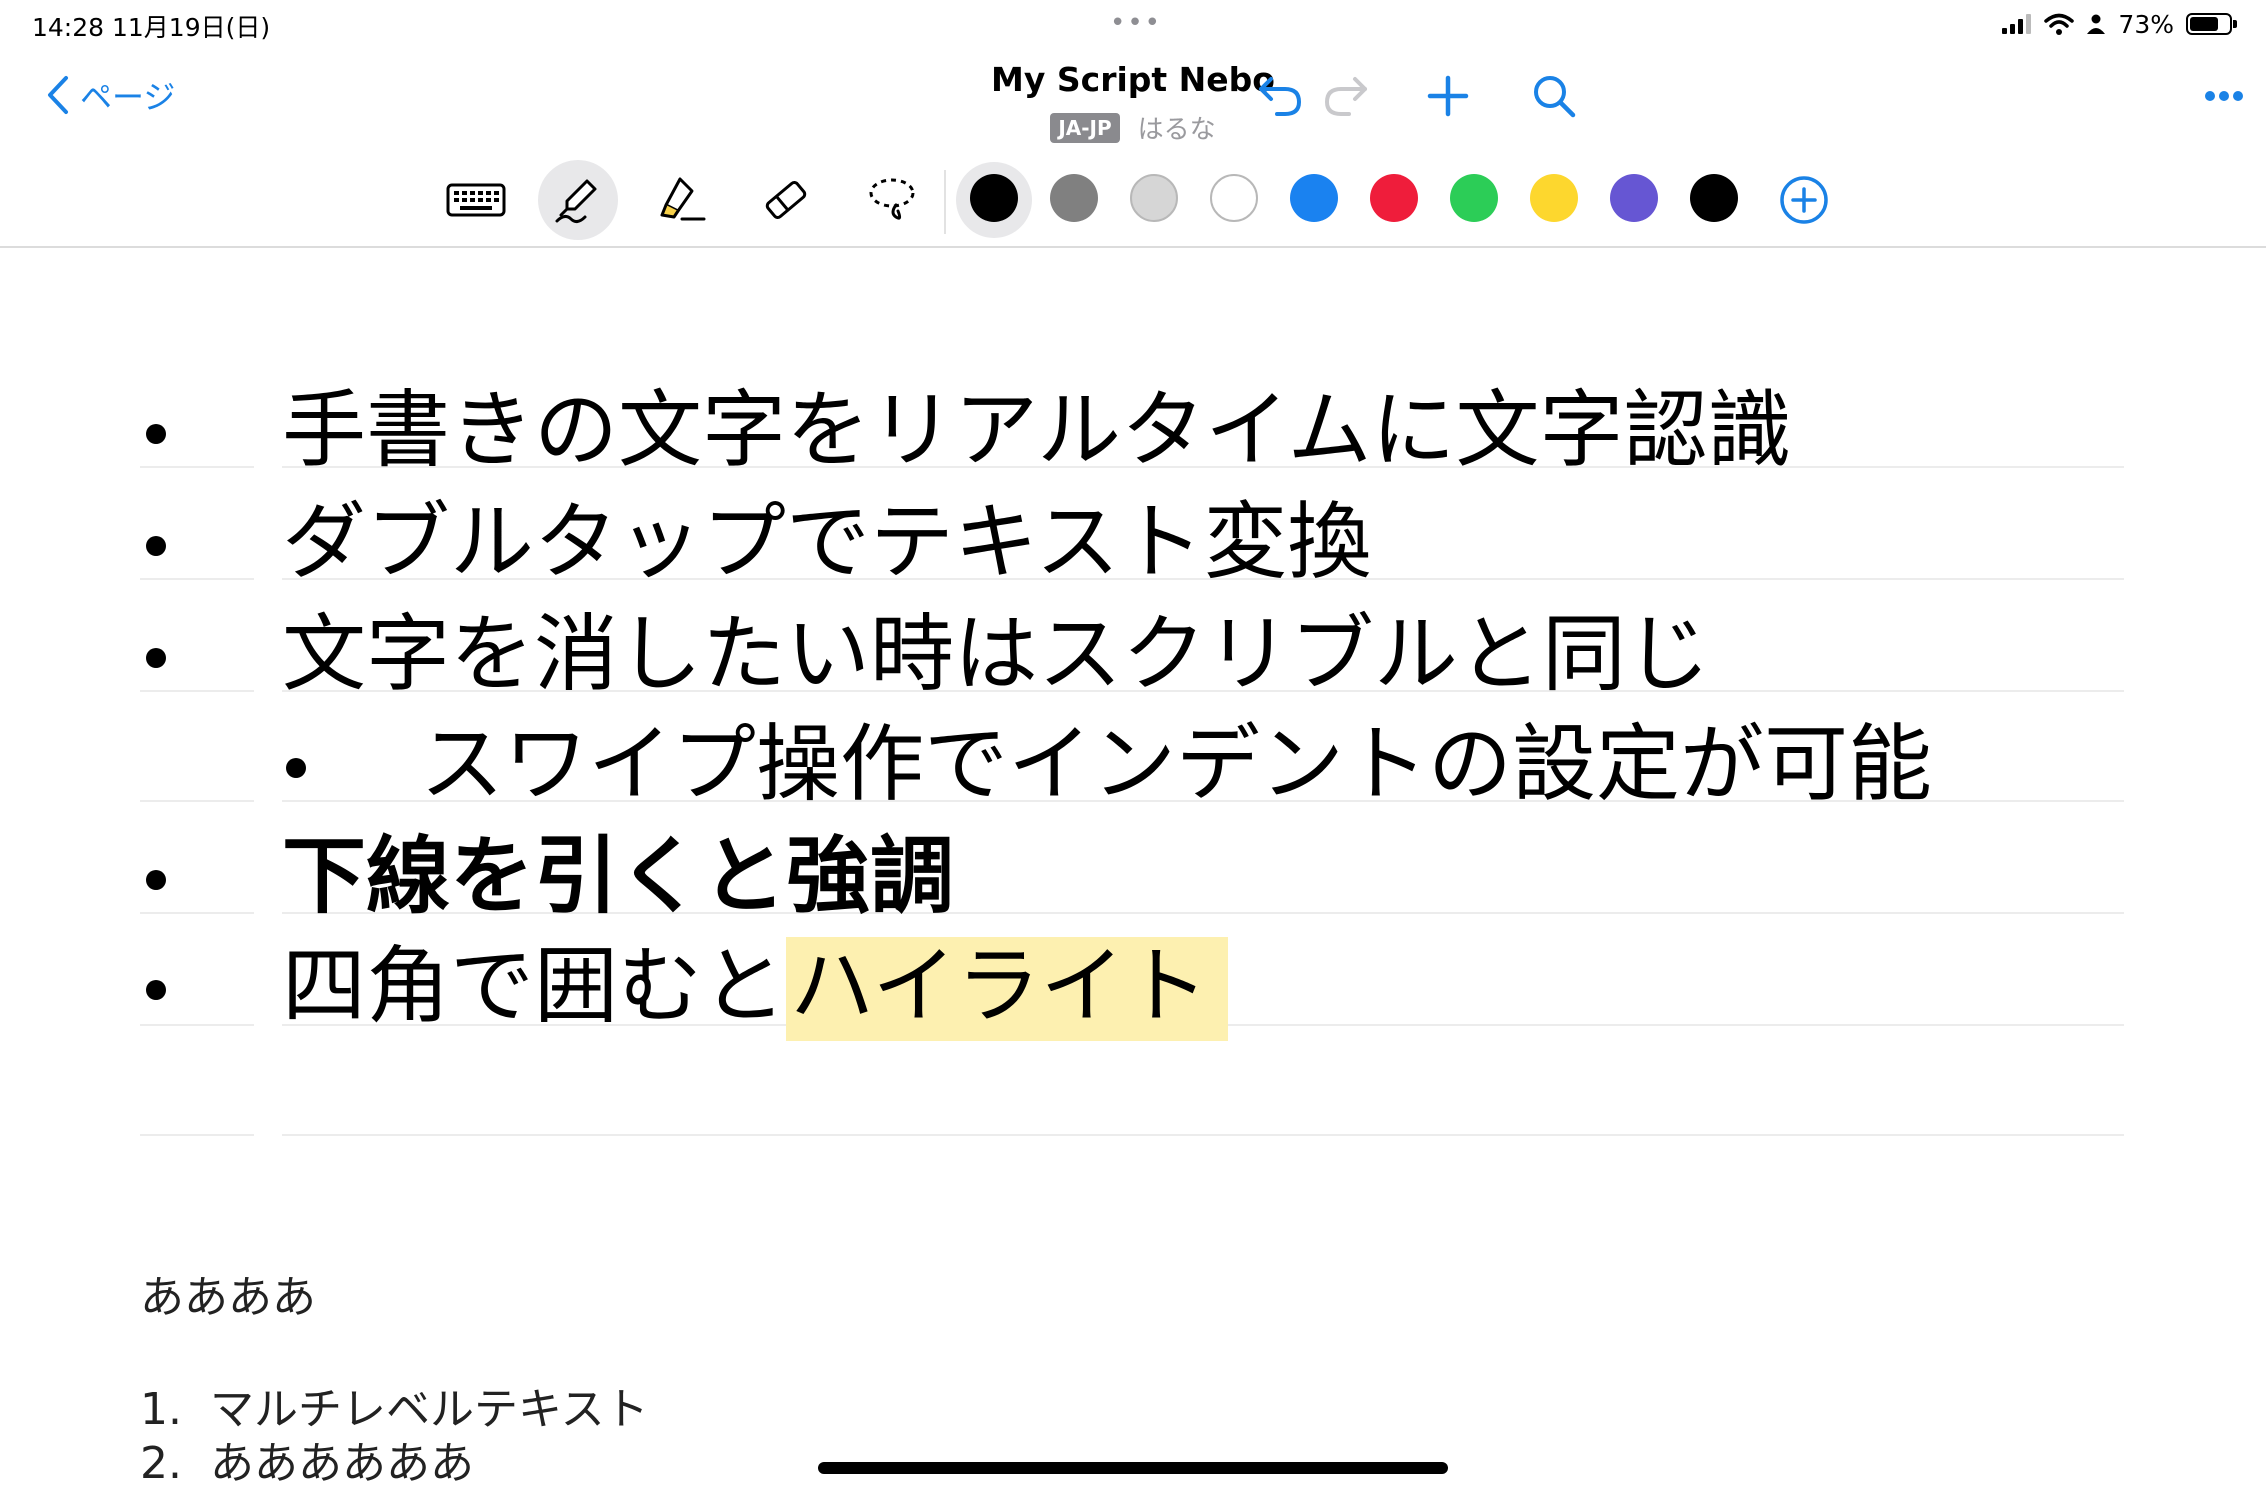  I want to click on undo-button, so click(1280, 96).